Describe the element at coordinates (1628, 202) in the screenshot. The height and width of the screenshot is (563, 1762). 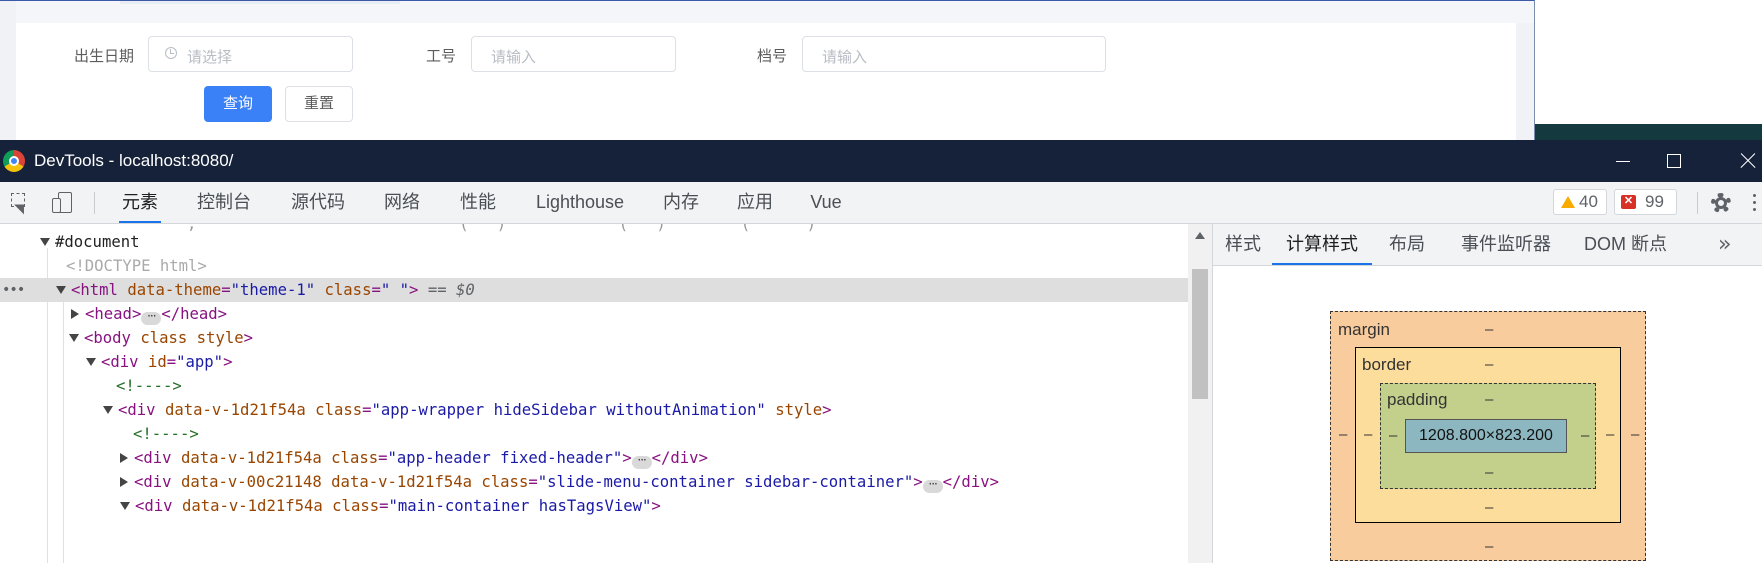
I see `error-icon: ✕` at that location.